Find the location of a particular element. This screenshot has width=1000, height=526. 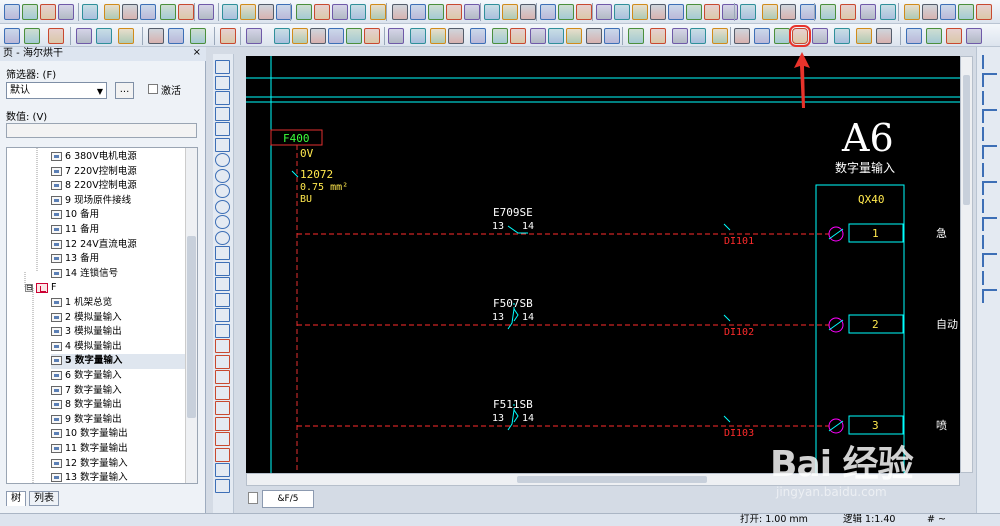

tree-item: 5 数字量输入 is located at coordinates (124, 361).